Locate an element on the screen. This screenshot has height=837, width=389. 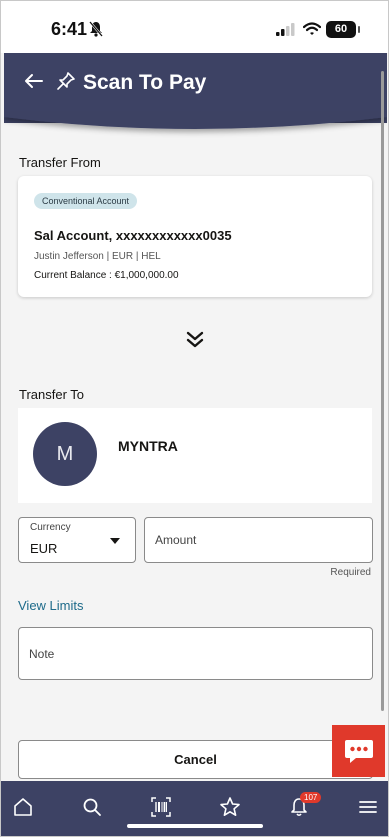
note-input is located at coordinates (195, 653).